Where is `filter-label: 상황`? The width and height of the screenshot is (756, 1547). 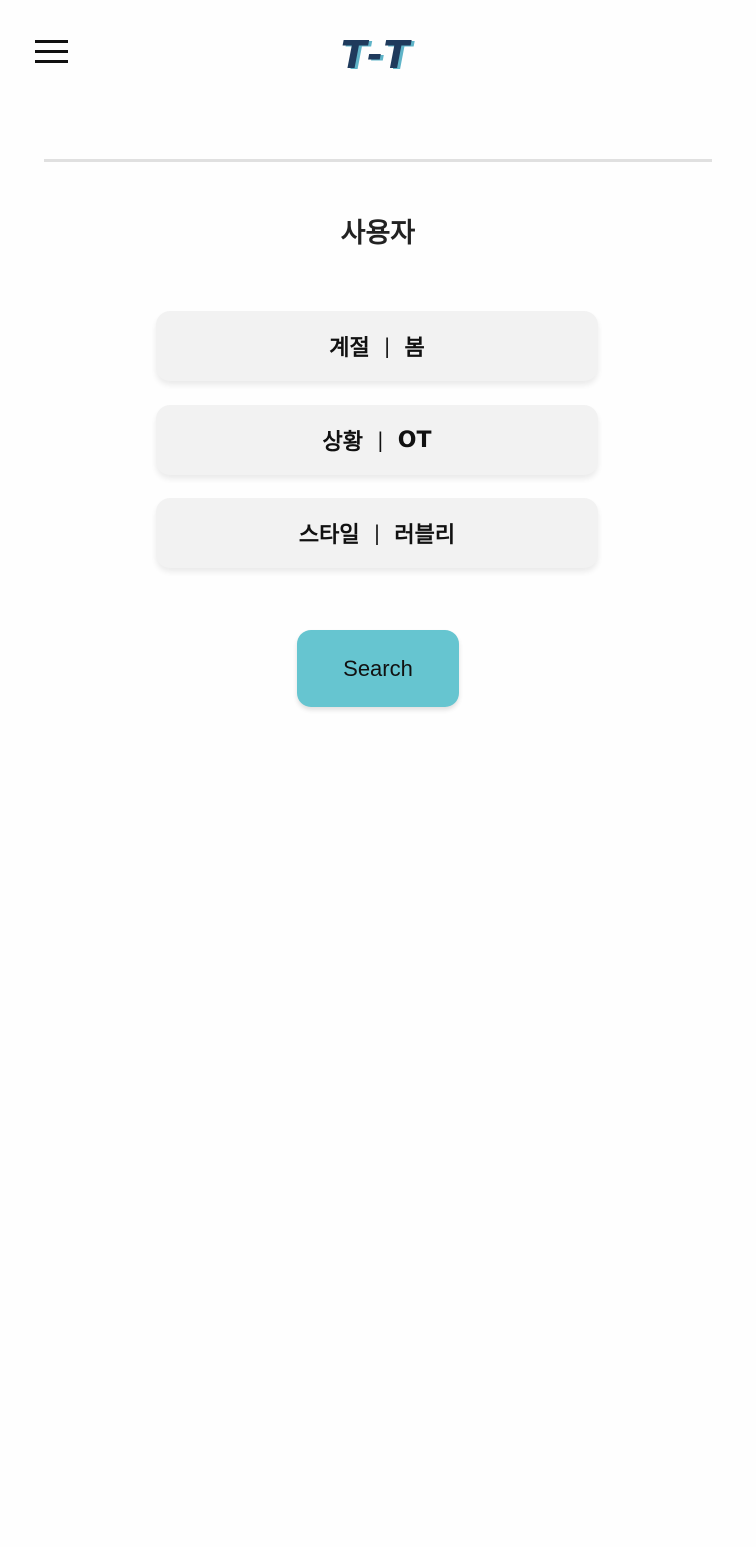
filter-label: 상황 is located at coordinates (342, 442).